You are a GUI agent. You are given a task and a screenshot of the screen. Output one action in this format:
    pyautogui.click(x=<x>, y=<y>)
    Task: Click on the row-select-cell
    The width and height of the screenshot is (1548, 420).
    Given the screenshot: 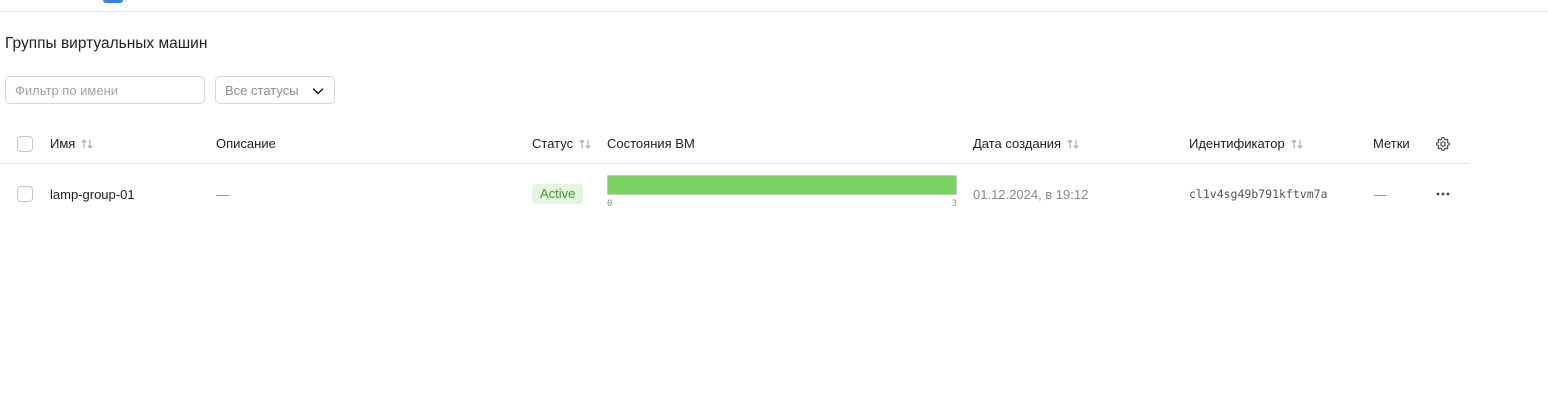 What is the action you would take?
    pyautogui.click(x=25, y=194)
    